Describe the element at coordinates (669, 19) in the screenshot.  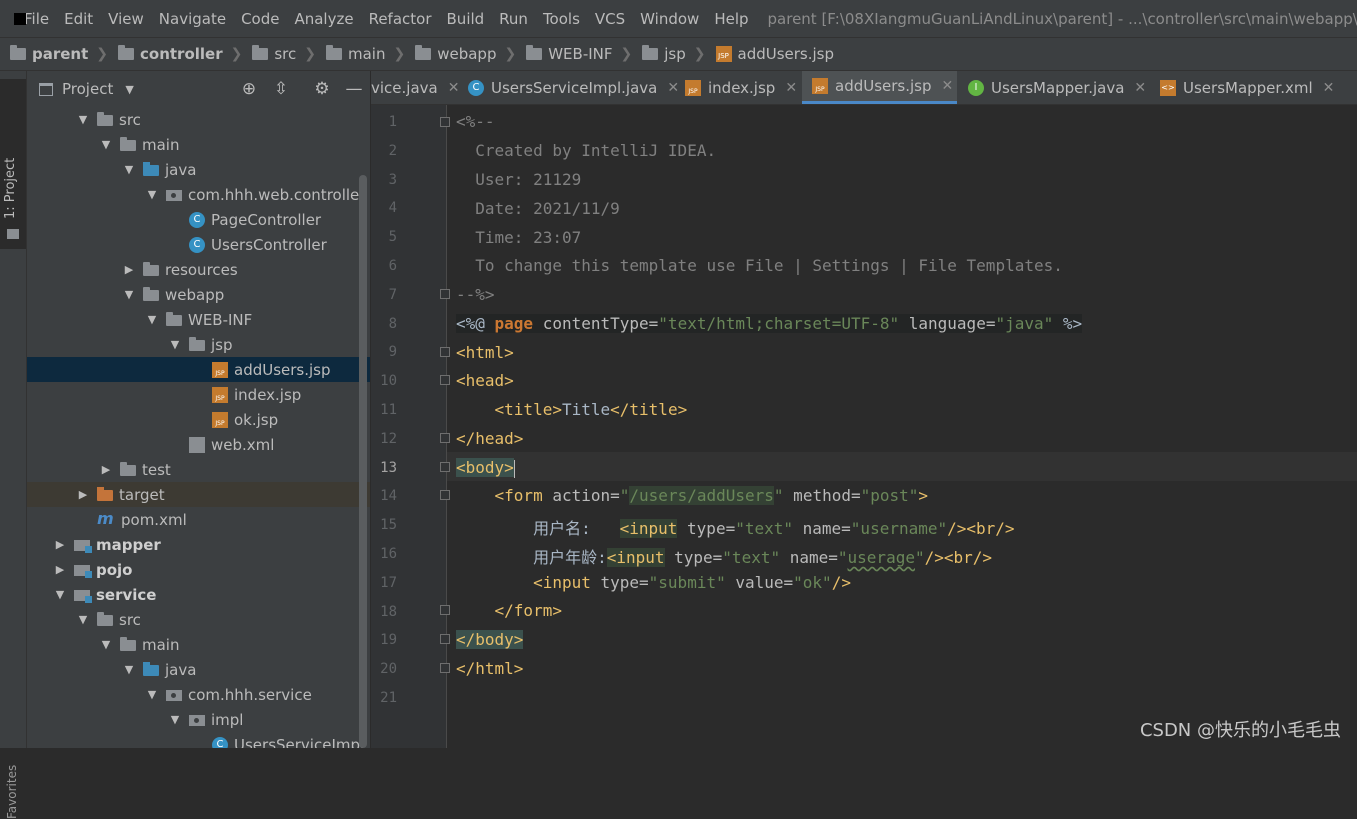
I see `menu-window: Window` at that location.